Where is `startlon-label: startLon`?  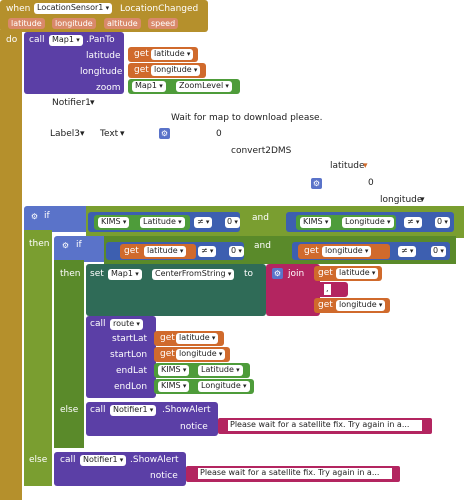 startlon-label: startLon is located at coordinates (129, 355).